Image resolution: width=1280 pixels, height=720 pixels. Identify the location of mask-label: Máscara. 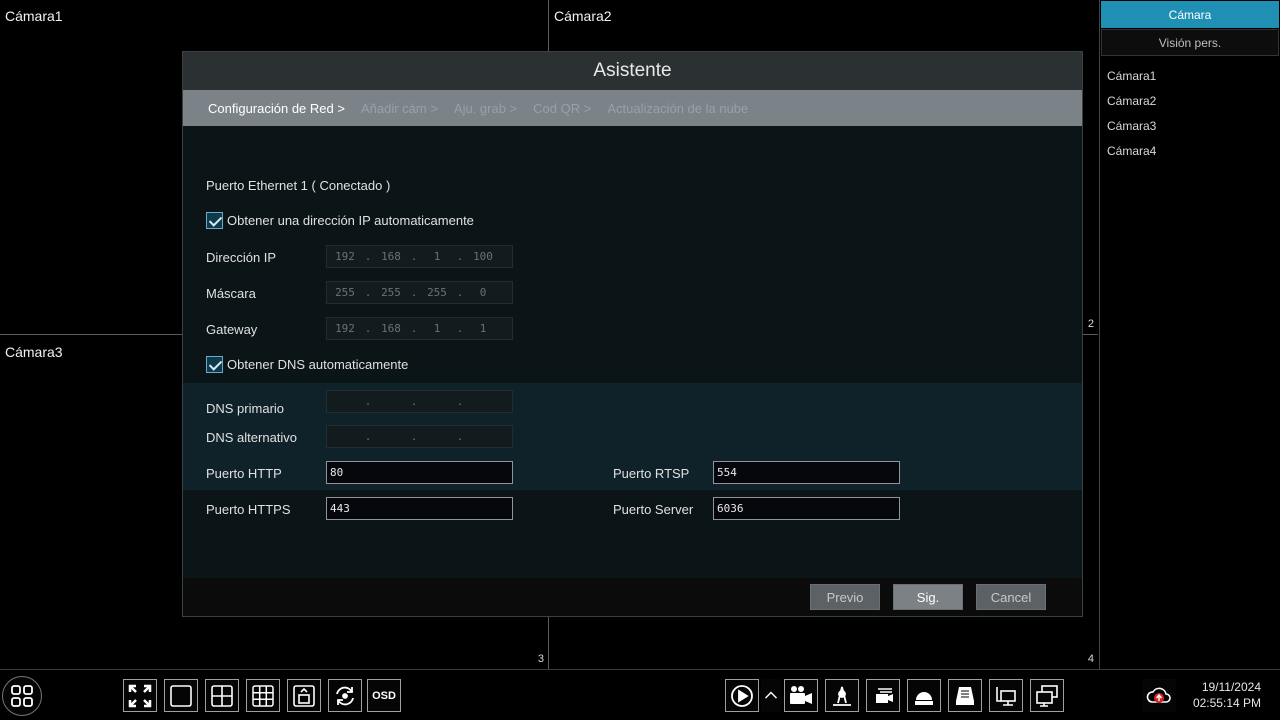
(231, 293).